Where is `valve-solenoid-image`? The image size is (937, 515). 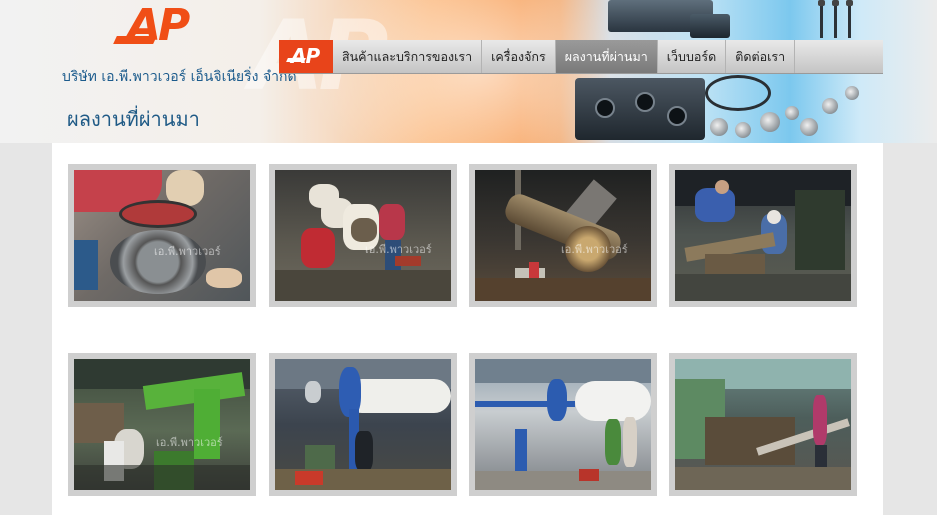
valve-solenoid-image is located at coordinates (710, 26).